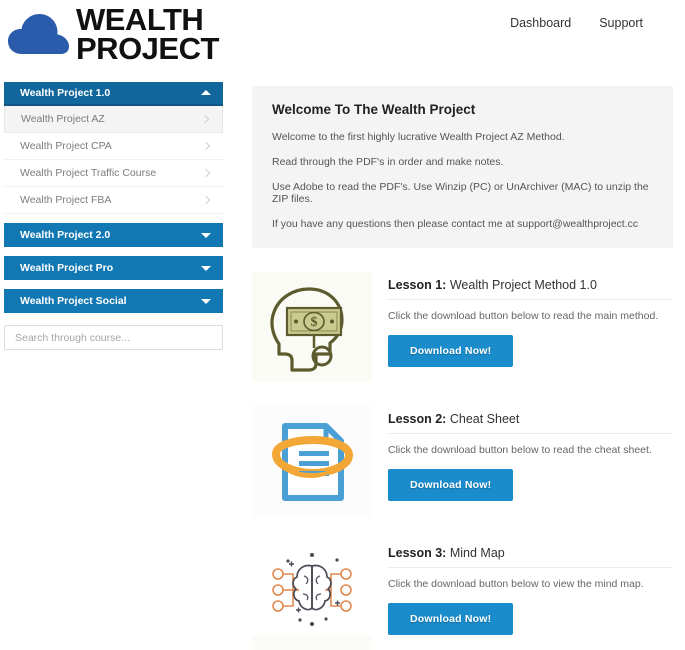 Image resolution: width=685 pixels, height=650 pixels. What do you see at coordinates (113, 119) in the screenshot?
I see `sidebar-item-wealth-project-az: Wealth Project AZ` at bounding box center [113, 119].